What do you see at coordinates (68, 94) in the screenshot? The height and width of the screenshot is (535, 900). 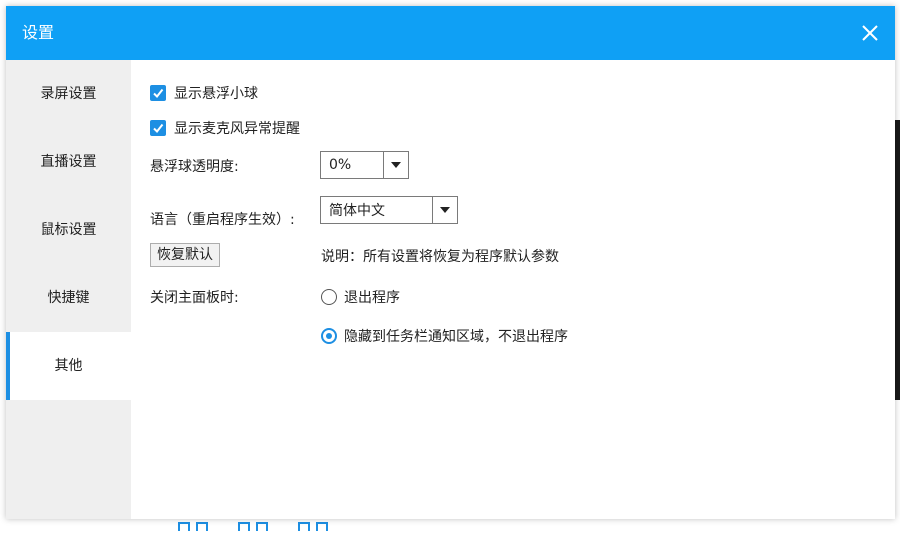 I see `sidebar-item-record: 录屏设置` at bounding box center [68, 94].